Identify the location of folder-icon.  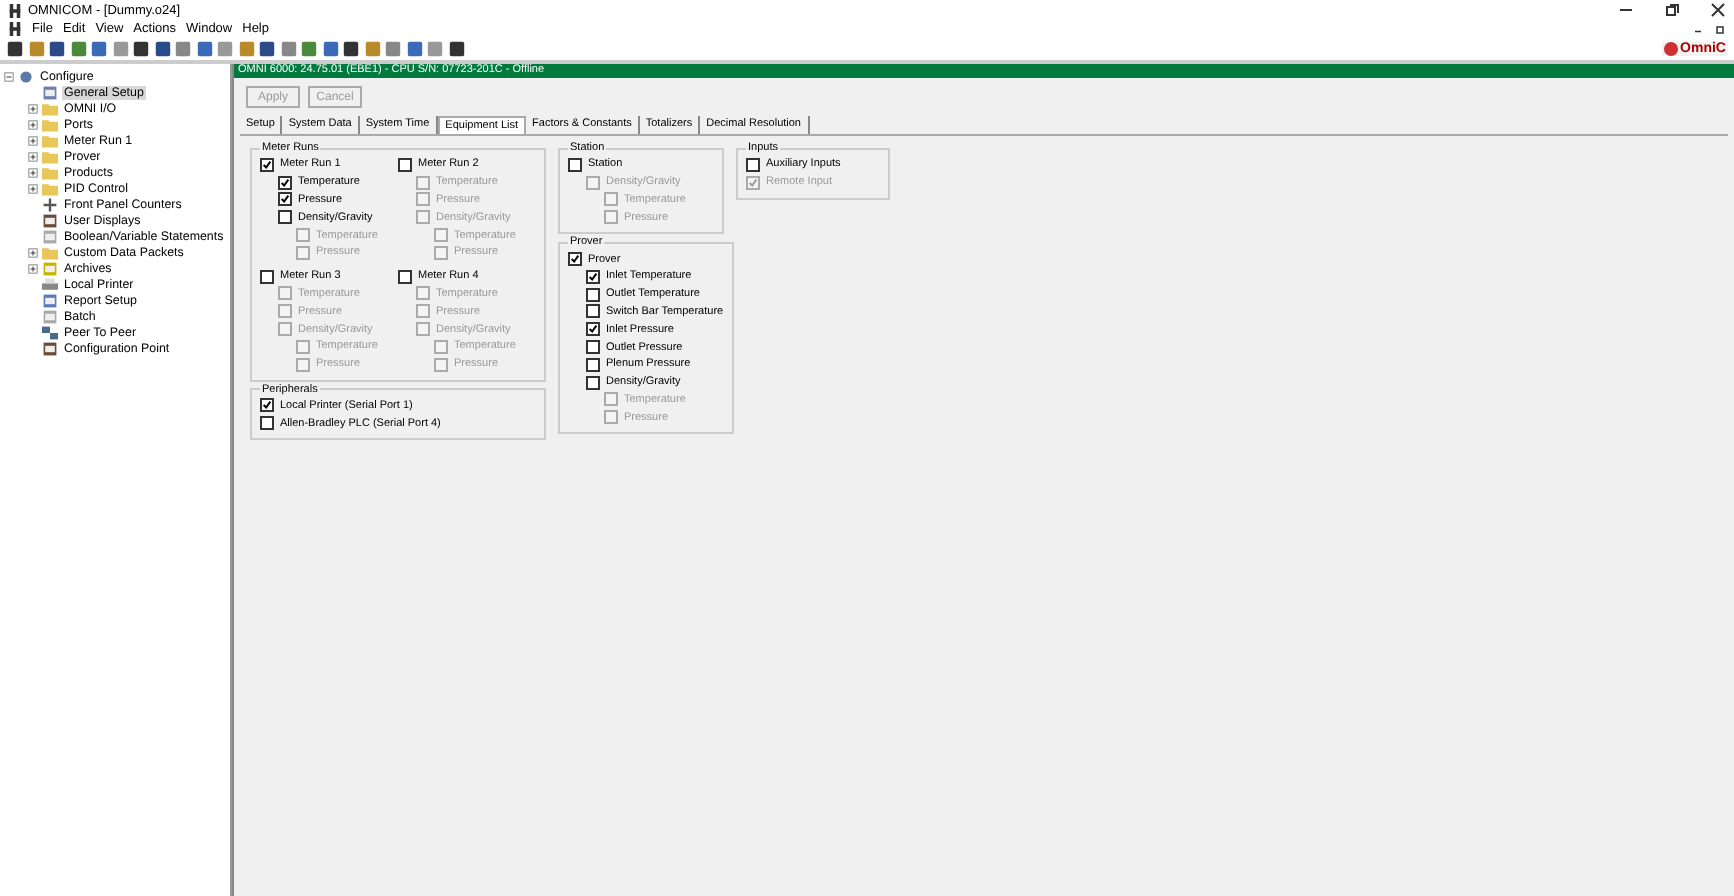
(50, 252).